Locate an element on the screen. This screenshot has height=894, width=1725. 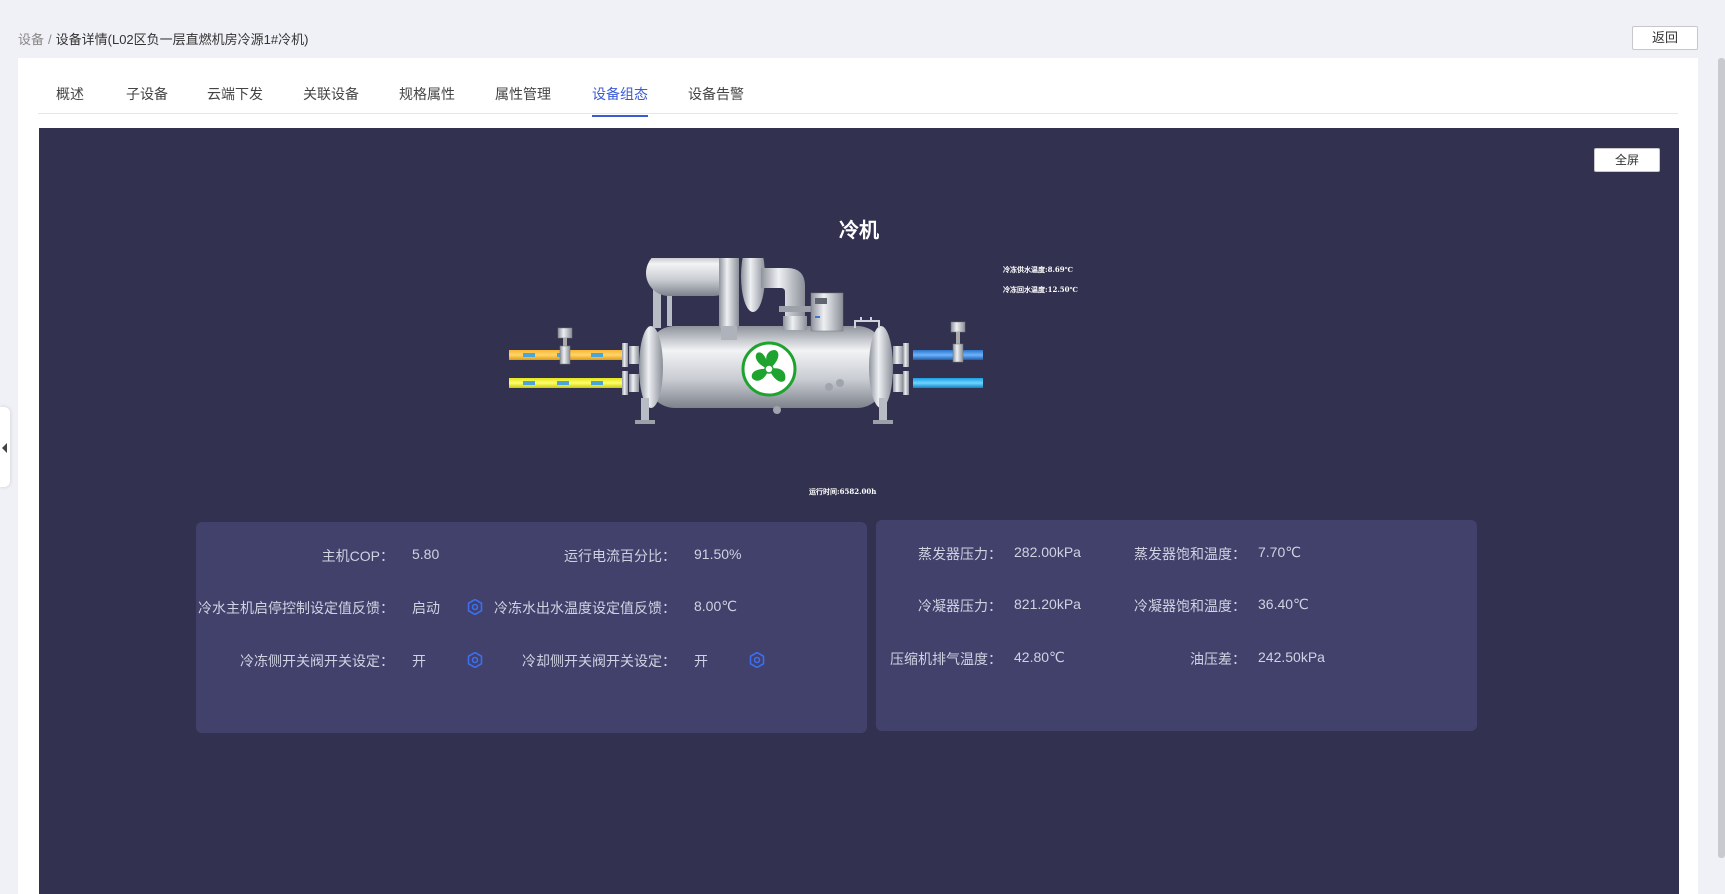
tab-bar: 概述 子设备 云端下发 关联设备 规格属性 属性管理 设备组态 设备告警 is located at coordinates (858, 87).